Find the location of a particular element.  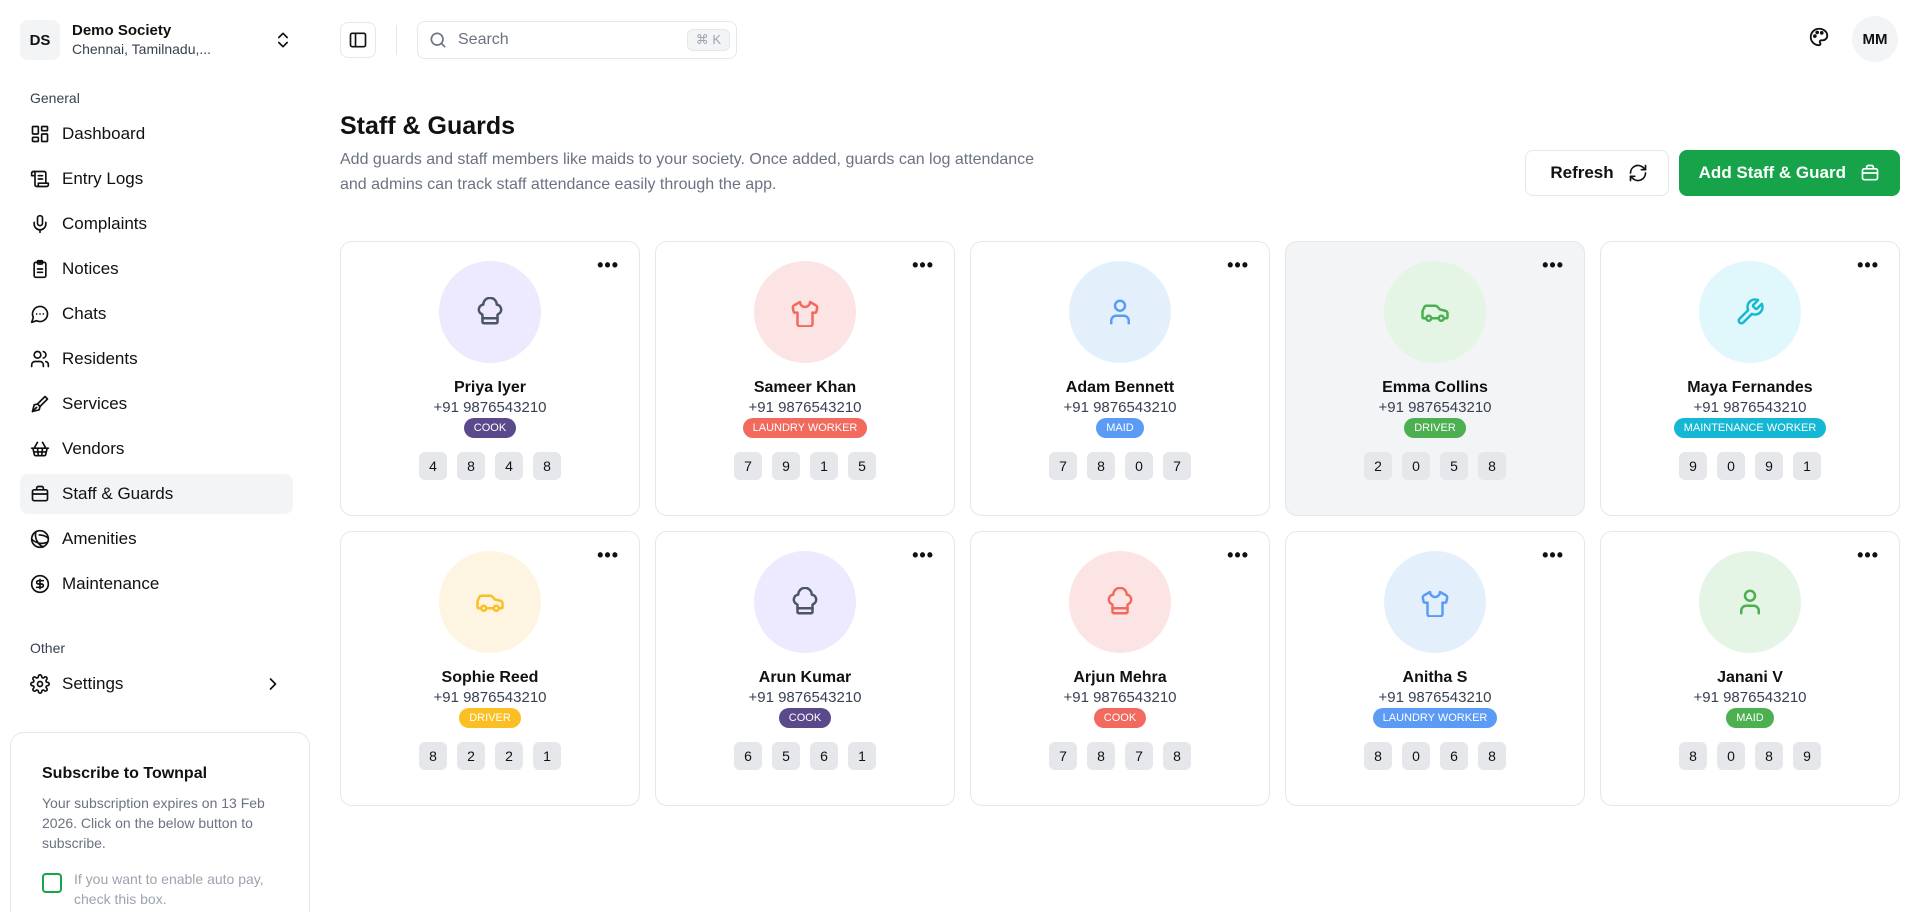

sidebar-item-label: Vendors is located at coordinates (93, 448).